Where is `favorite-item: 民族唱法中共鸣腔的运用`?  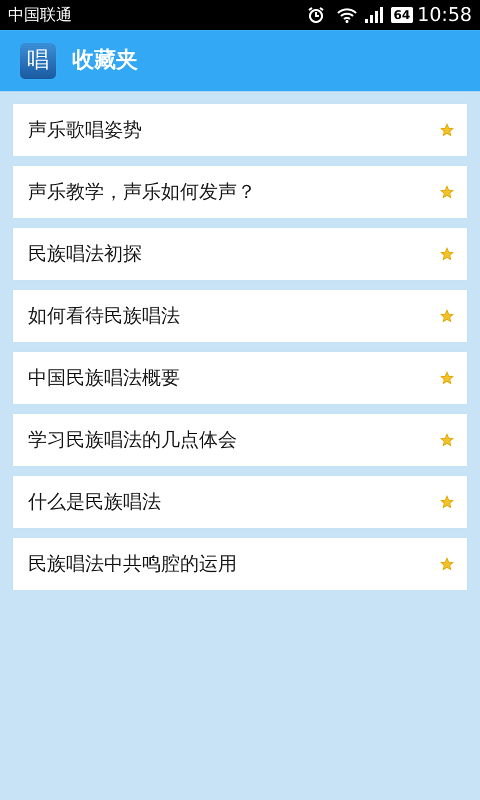 favorite-item: 民族唱法中共鸣腔的运用 is located at coordinates (240, 564).